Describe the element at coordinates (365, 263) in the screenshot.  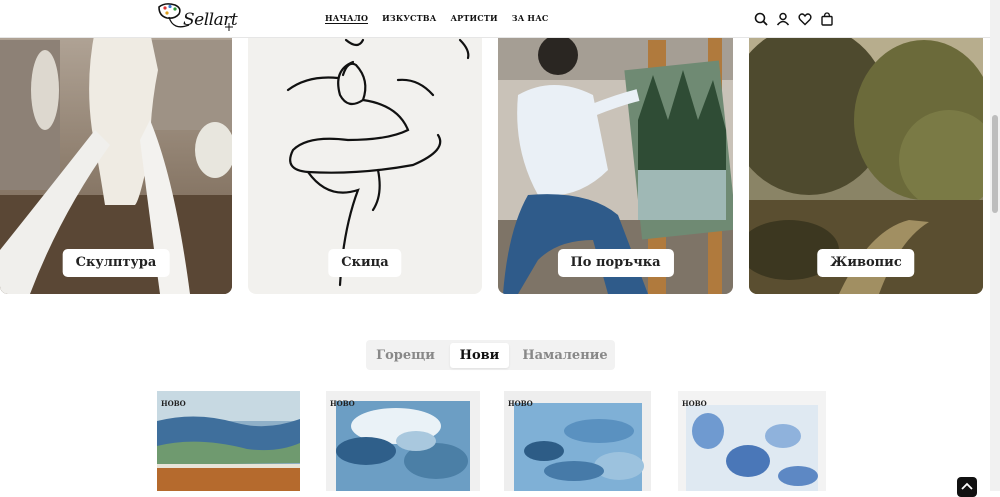
I see `category-label: Скица` at that location.